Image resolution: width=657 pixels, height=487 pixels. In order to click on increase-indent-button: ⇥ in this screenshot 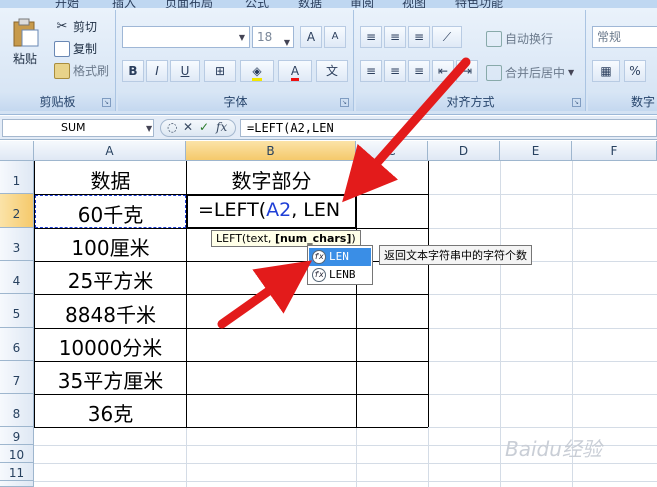, I will do `click(467, 71)`.